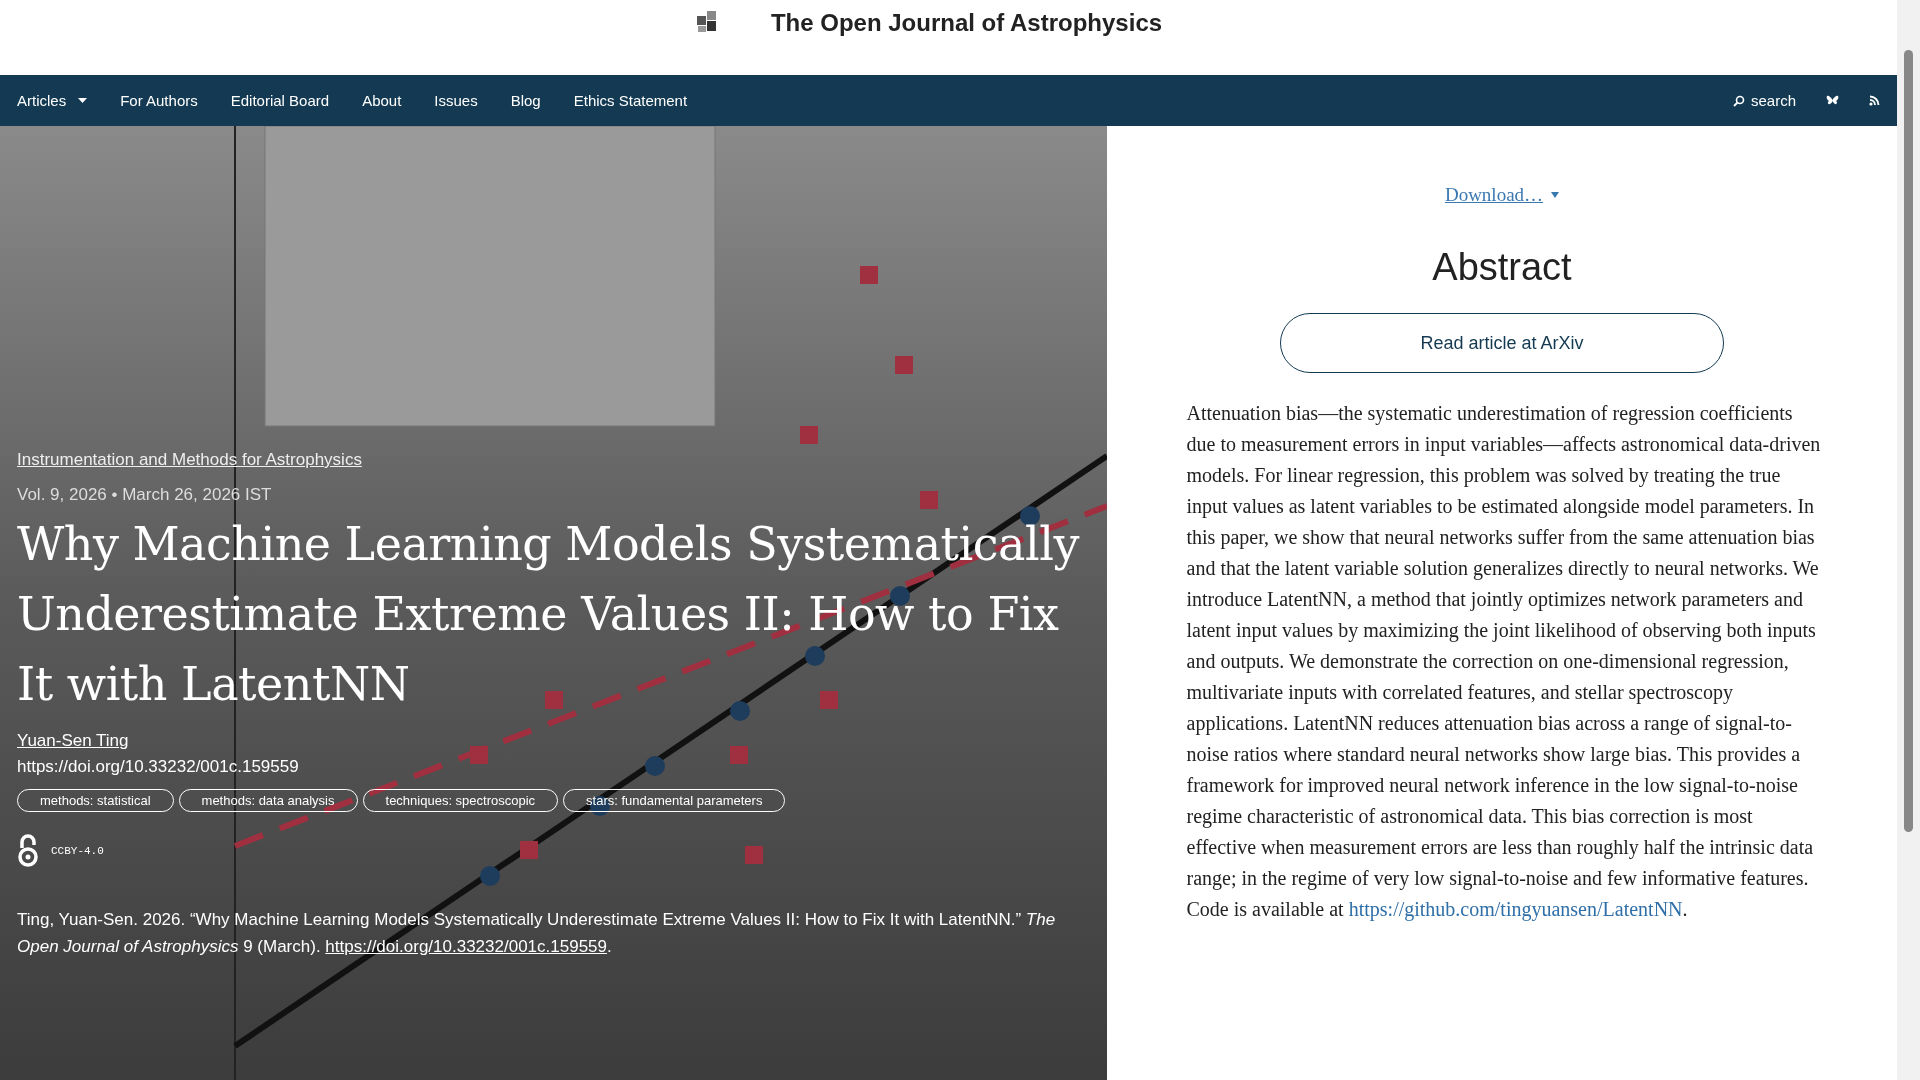 The image size is (1920, 1080). What do you see at coordinates (1738, 100) in the screenshot?
I see `search-icon` at bounding box center [1738, 100].